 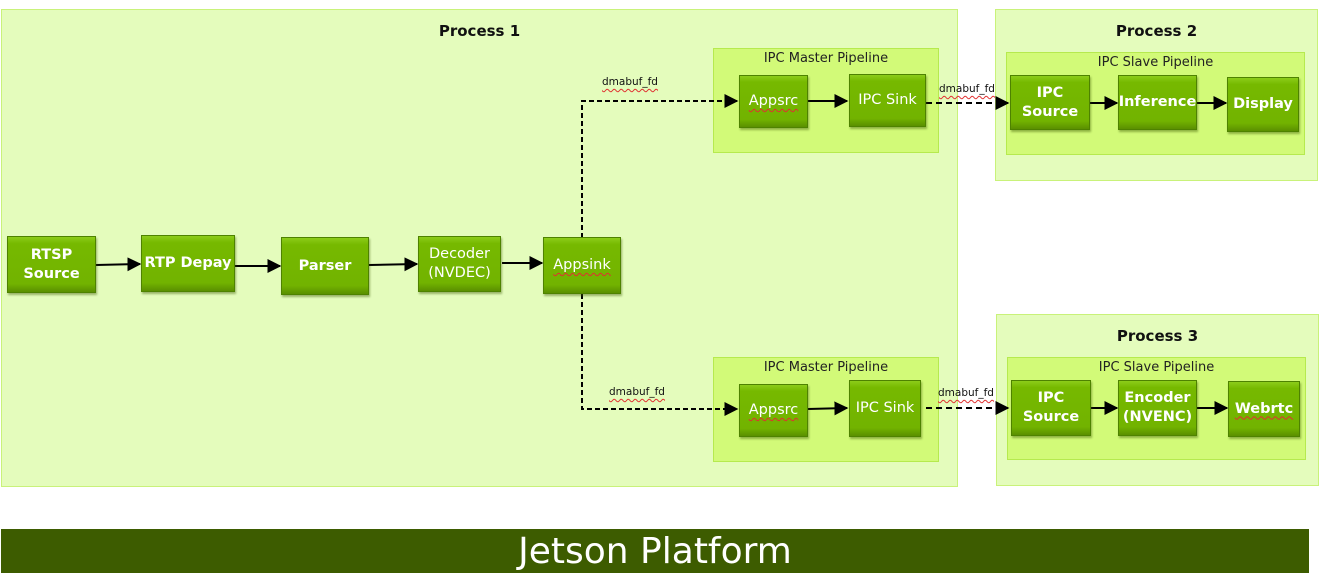 I want to click on node-ipc-sink-bottom-label: IPC Sink, so click(x=885, y=408).